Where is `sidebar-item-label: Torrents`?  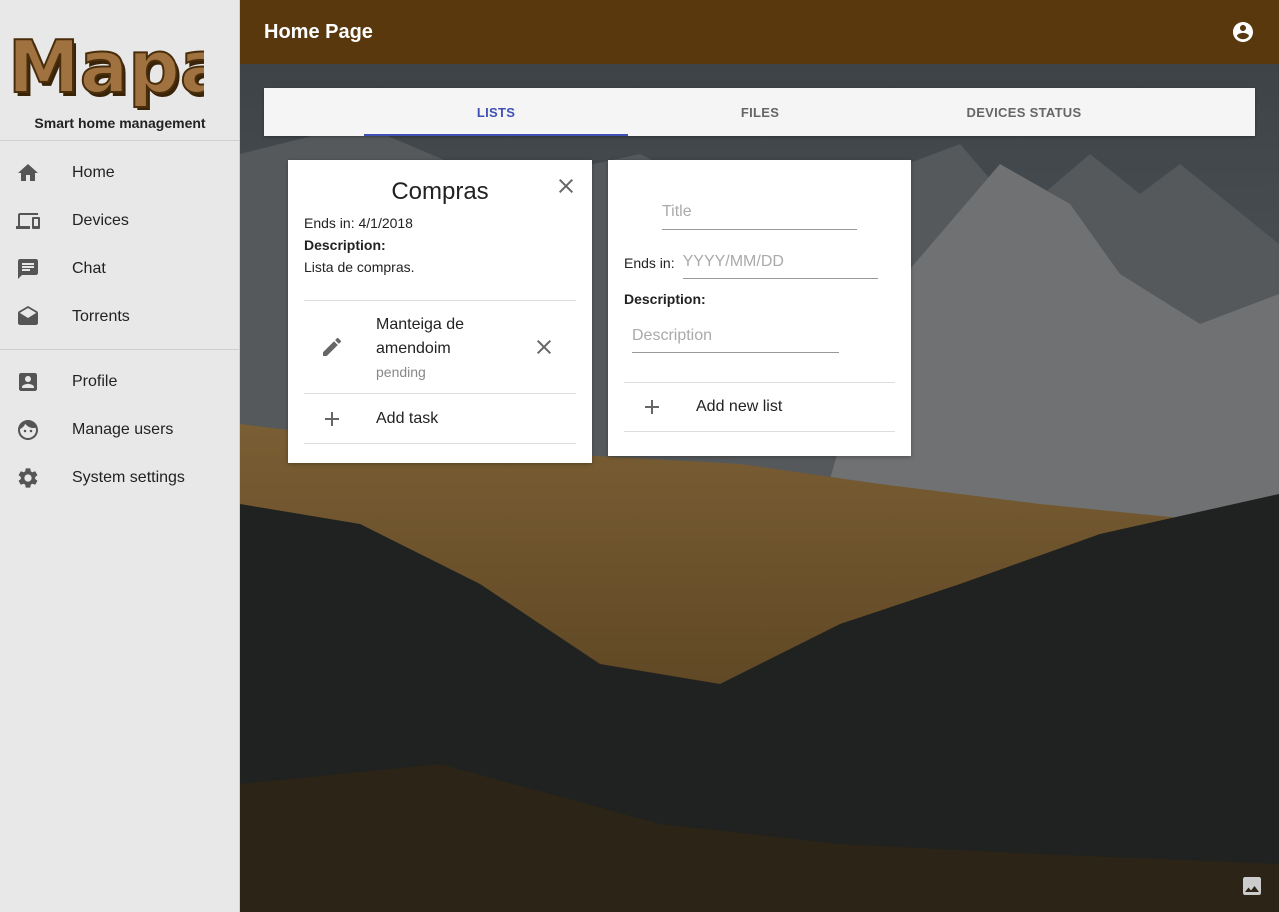 sidebar-item-label: Torrents is located at coordinates (101, 316).